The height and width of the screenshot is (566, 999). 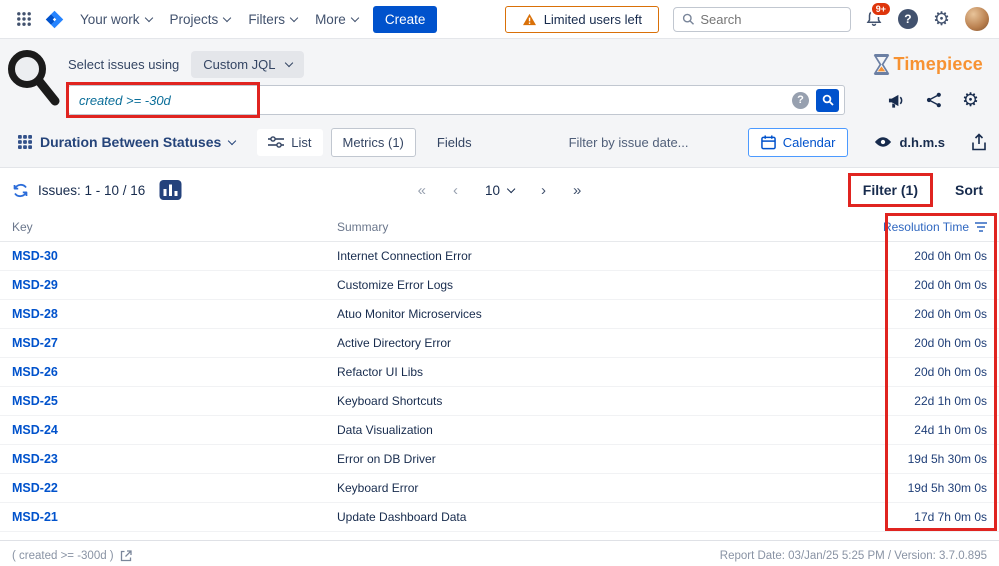 I want to click on report-type-dropdown: Duration Between Statuses, so click(x=126, y=142).